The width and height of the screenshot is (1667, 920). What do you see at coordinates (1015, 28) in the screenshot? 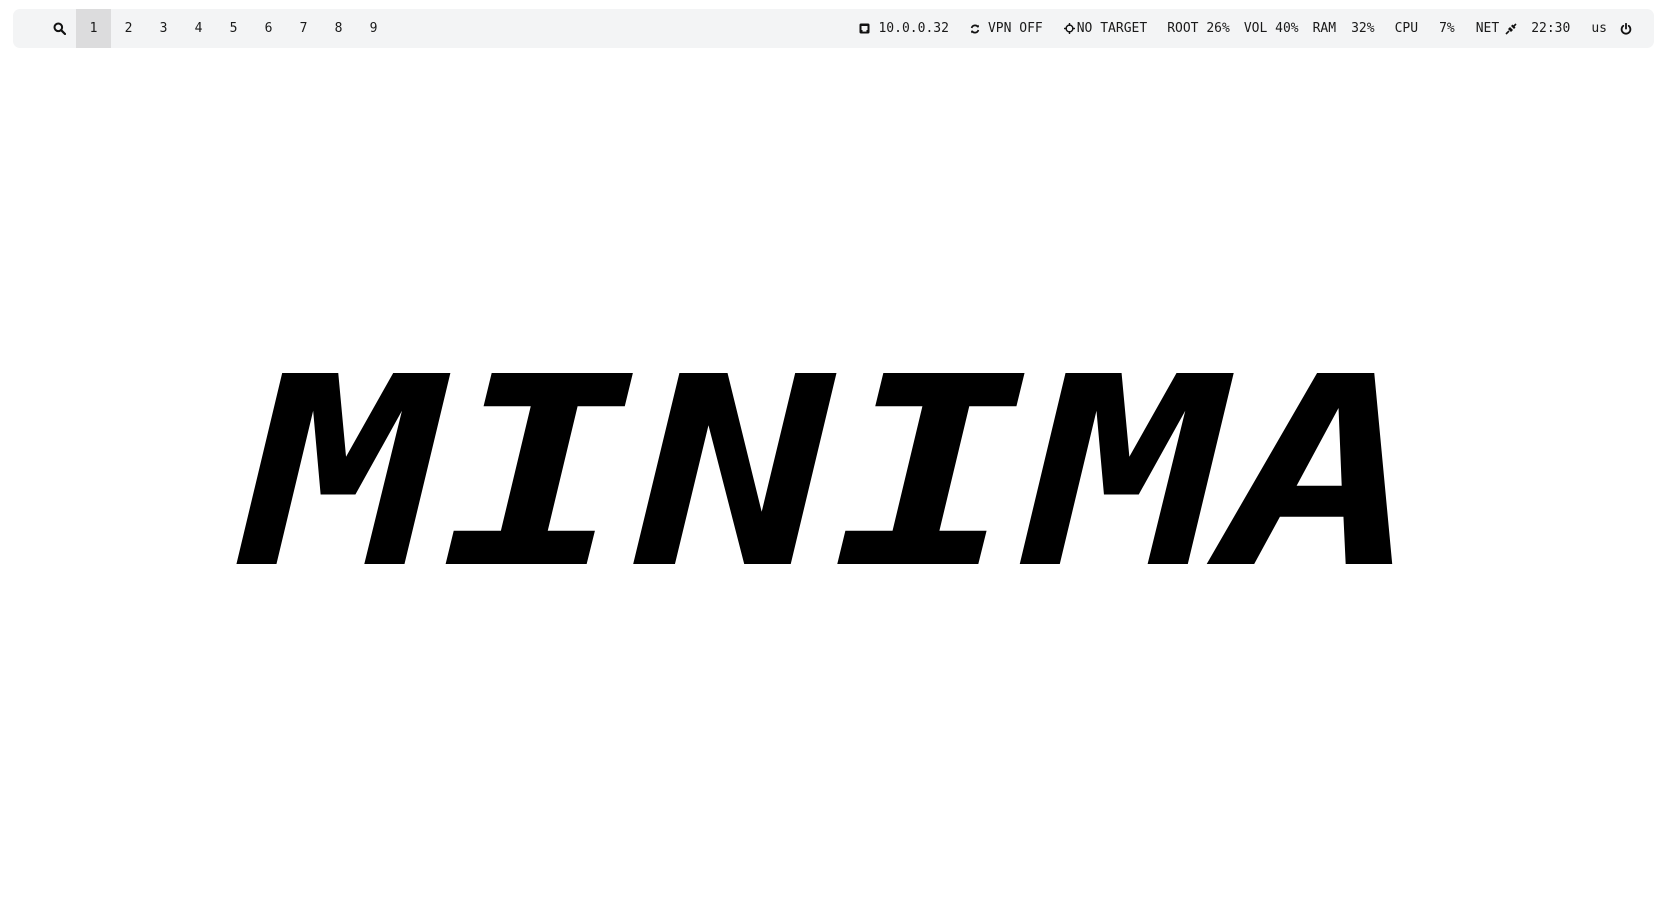
I see `vpn-status: VPN OFF` at bounding box center [1015, 28].